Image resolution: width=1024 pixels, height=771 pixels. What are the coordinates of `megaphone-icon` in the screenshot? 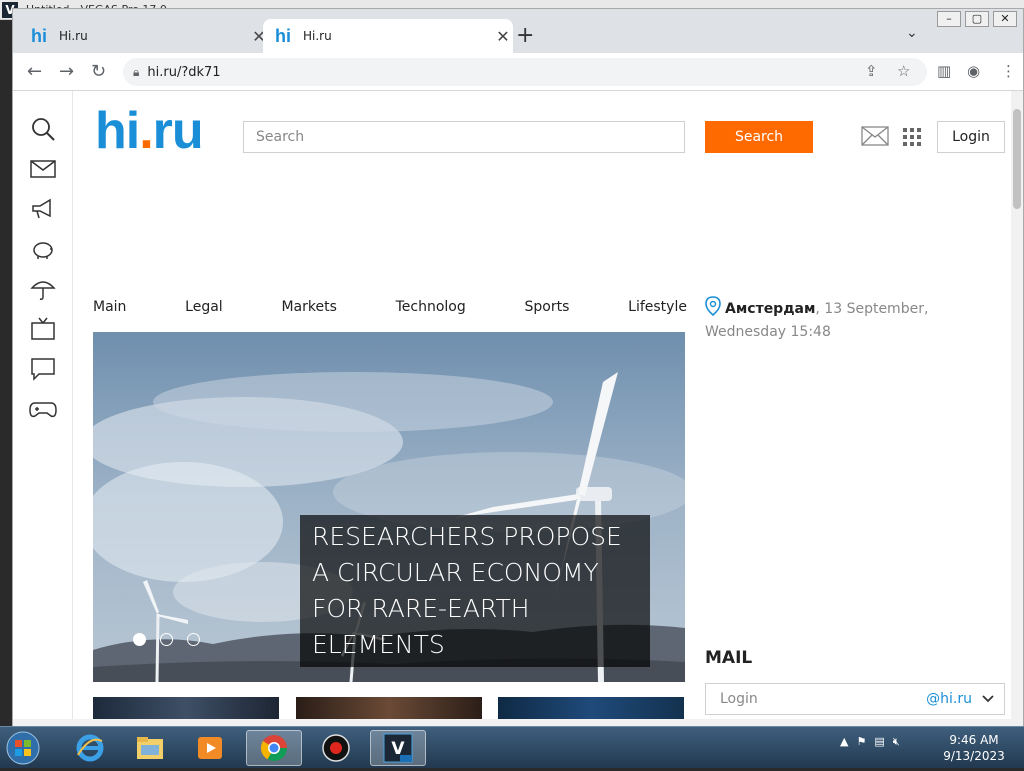 It's located at (43, 209).